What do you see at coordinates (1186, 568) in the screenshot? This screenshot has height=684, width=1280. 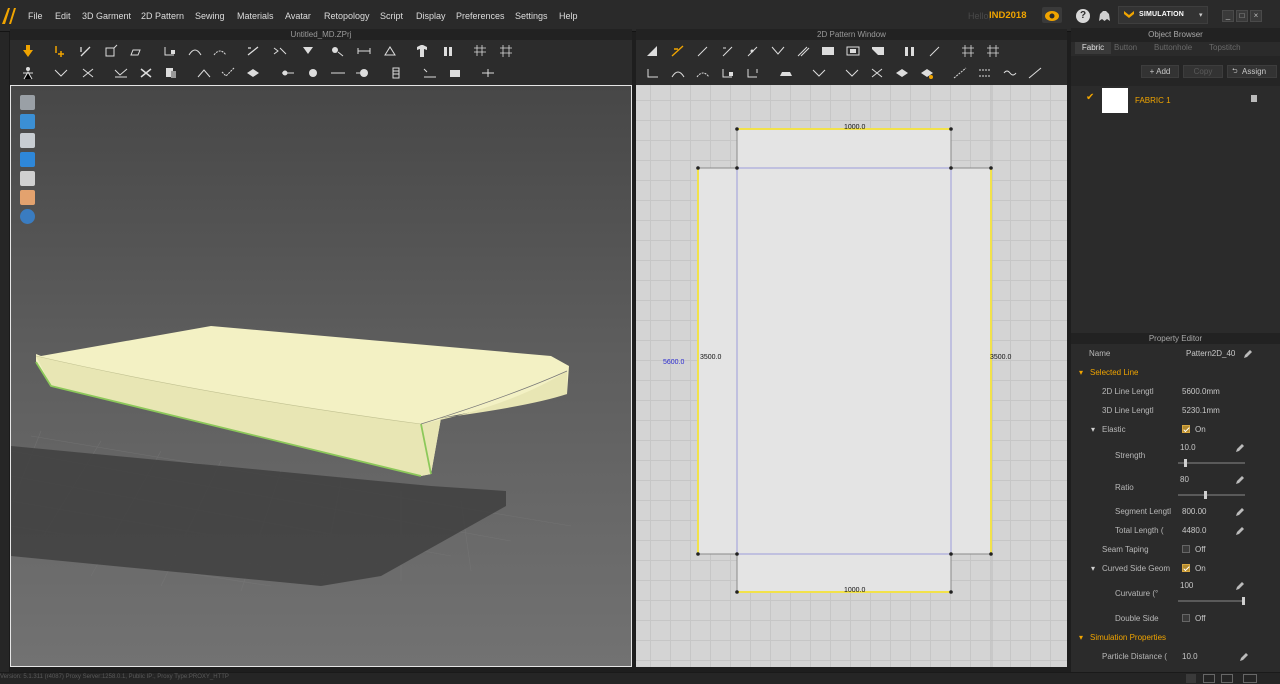 I see `curved-checkbox` at bounding box center [1186, 568].